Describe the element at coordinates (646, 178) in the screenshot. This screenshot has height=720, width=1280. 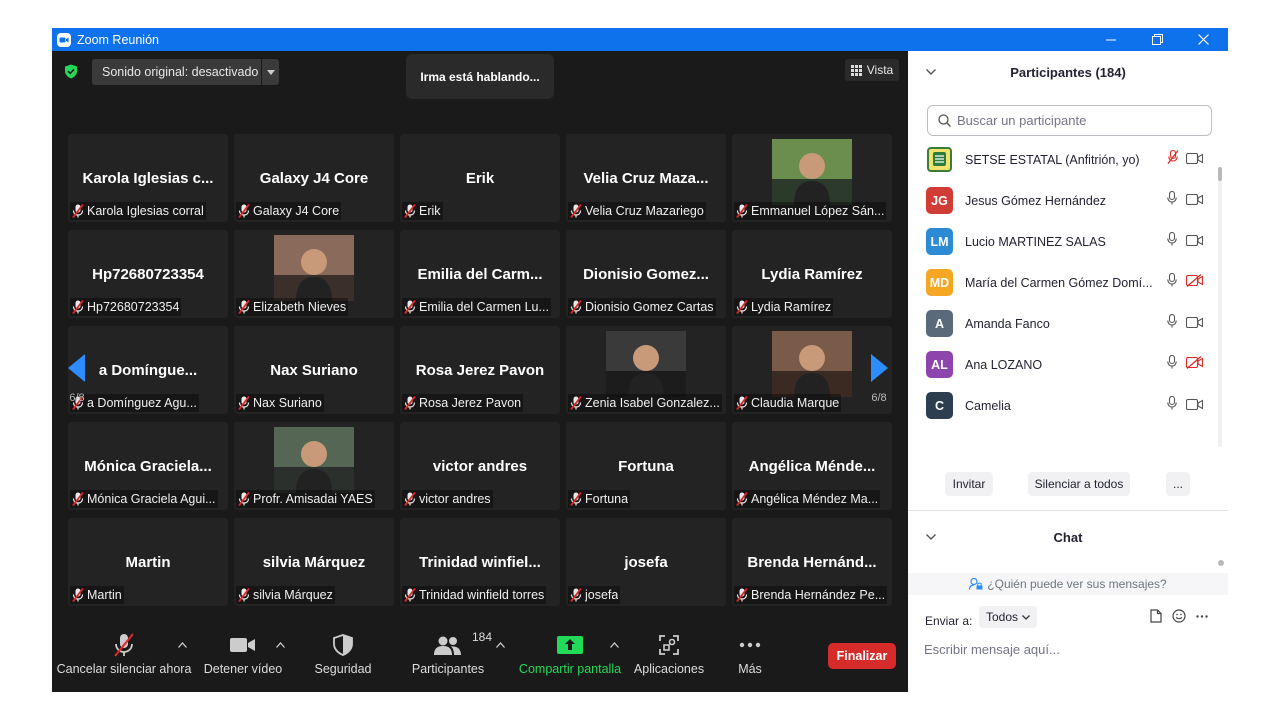
I see `video-tile: Velia Cruz Maza... Velia Cruz Mazariego` at that location.